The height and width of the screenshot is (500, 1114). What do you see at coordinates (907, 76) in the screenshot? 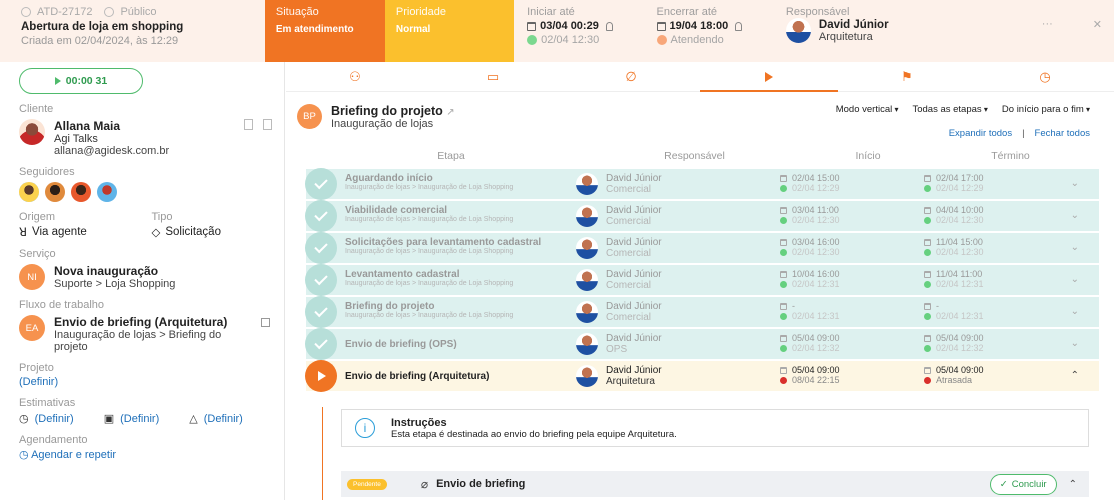
I see `tab-checklist: ⚑` at bounding box center [907, 76].